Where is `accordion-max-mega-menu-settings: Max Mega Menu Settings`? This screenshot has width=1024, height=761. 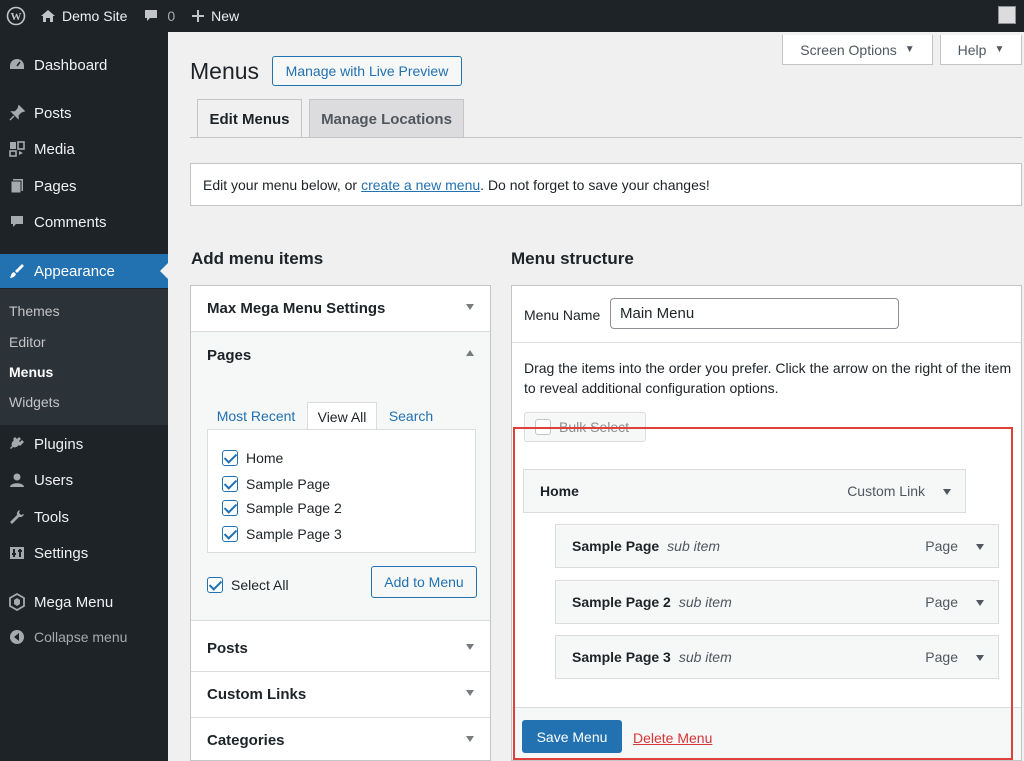 accordion-max-mega-menu-settings: Max Mega Menu Settings is located at coordinates (340, 309).